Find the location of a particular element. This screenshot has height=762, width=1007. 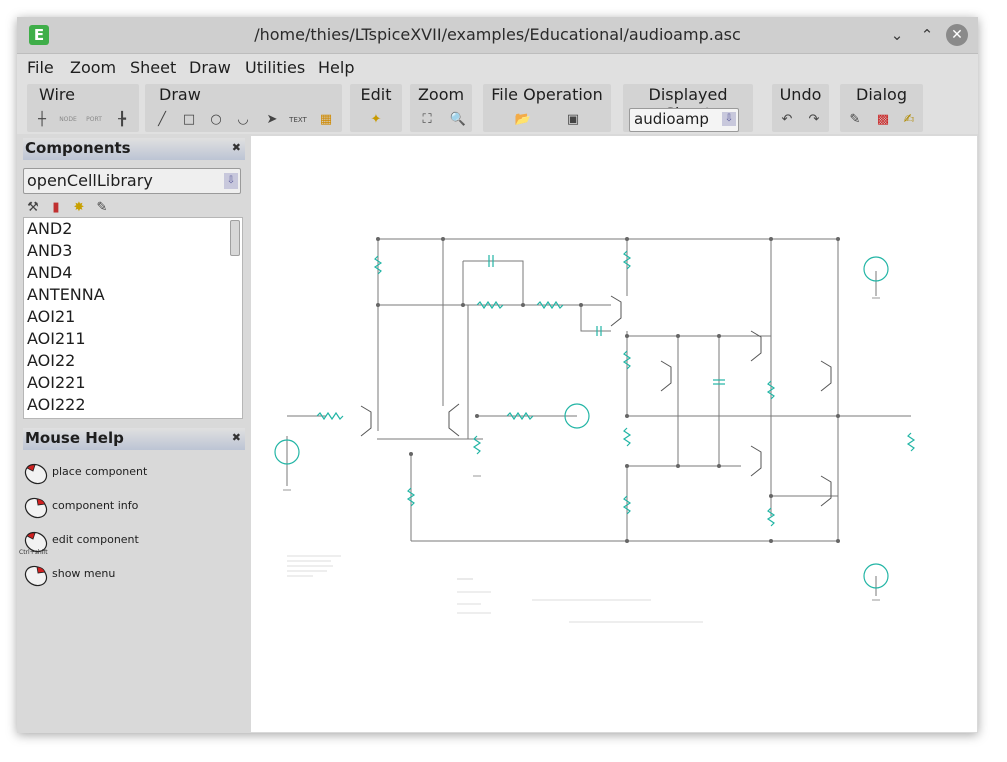

schematic-annotations is located at coordinates (495, 589).